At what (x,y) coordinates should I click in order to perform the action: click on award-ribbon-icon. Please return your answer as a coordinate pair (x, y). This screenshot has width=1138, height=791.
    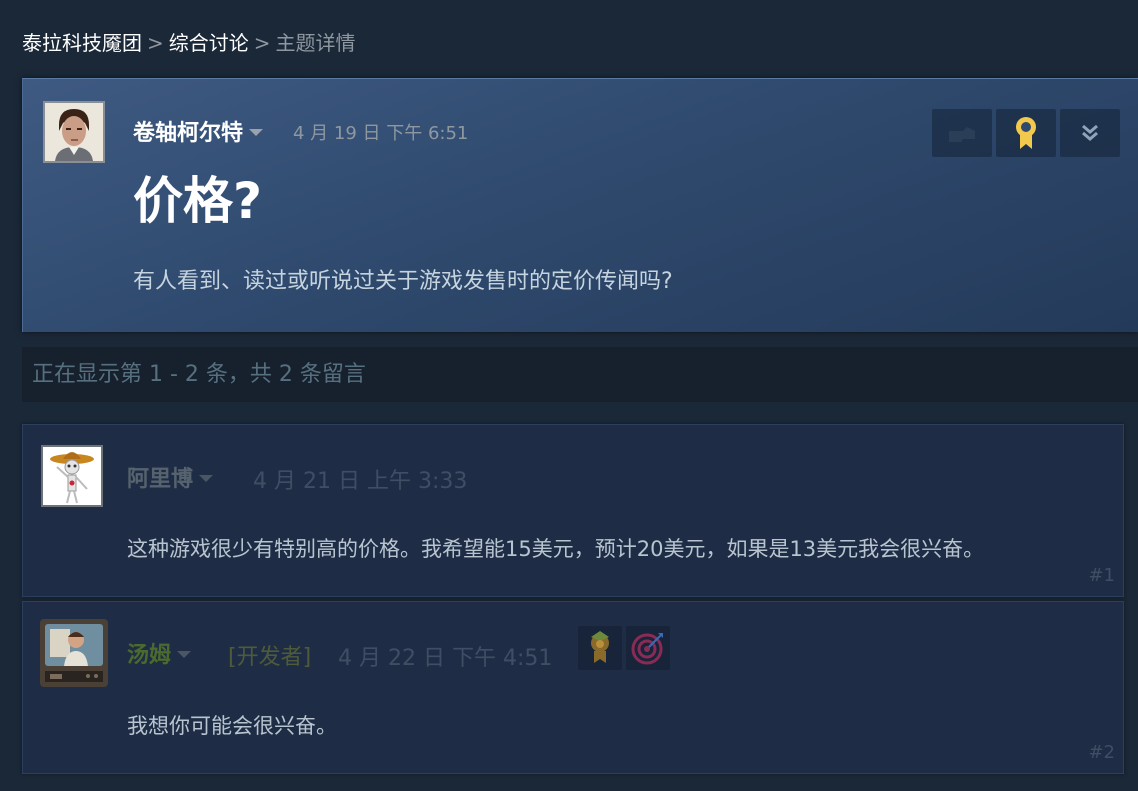
    Looking at the image, I should click on (1026, 133).